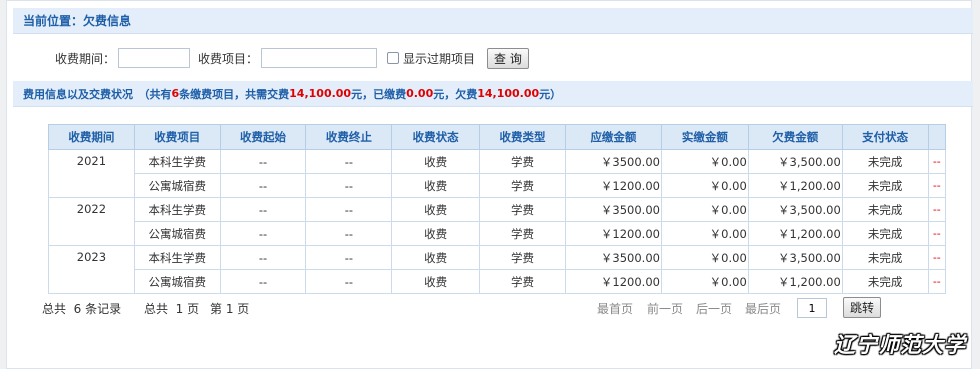  I want to click on summary-mid2: 元，已缴费, so click(379, 94).